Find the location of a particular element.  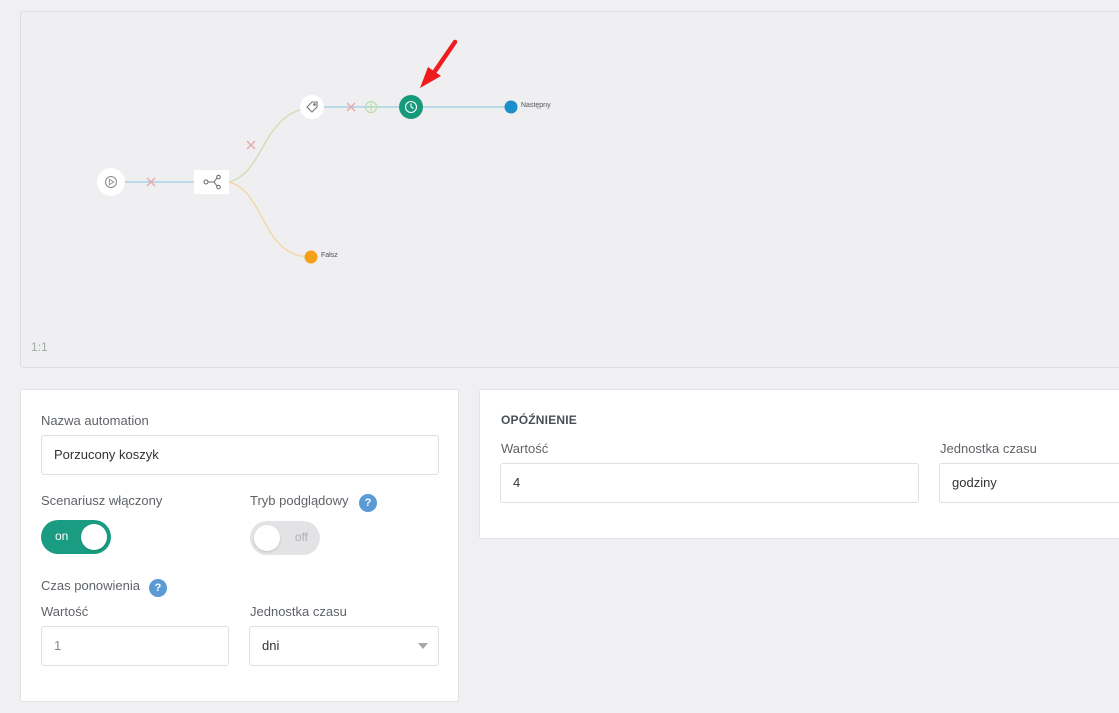

workflow-diagram is located at coordinates (307, 151).